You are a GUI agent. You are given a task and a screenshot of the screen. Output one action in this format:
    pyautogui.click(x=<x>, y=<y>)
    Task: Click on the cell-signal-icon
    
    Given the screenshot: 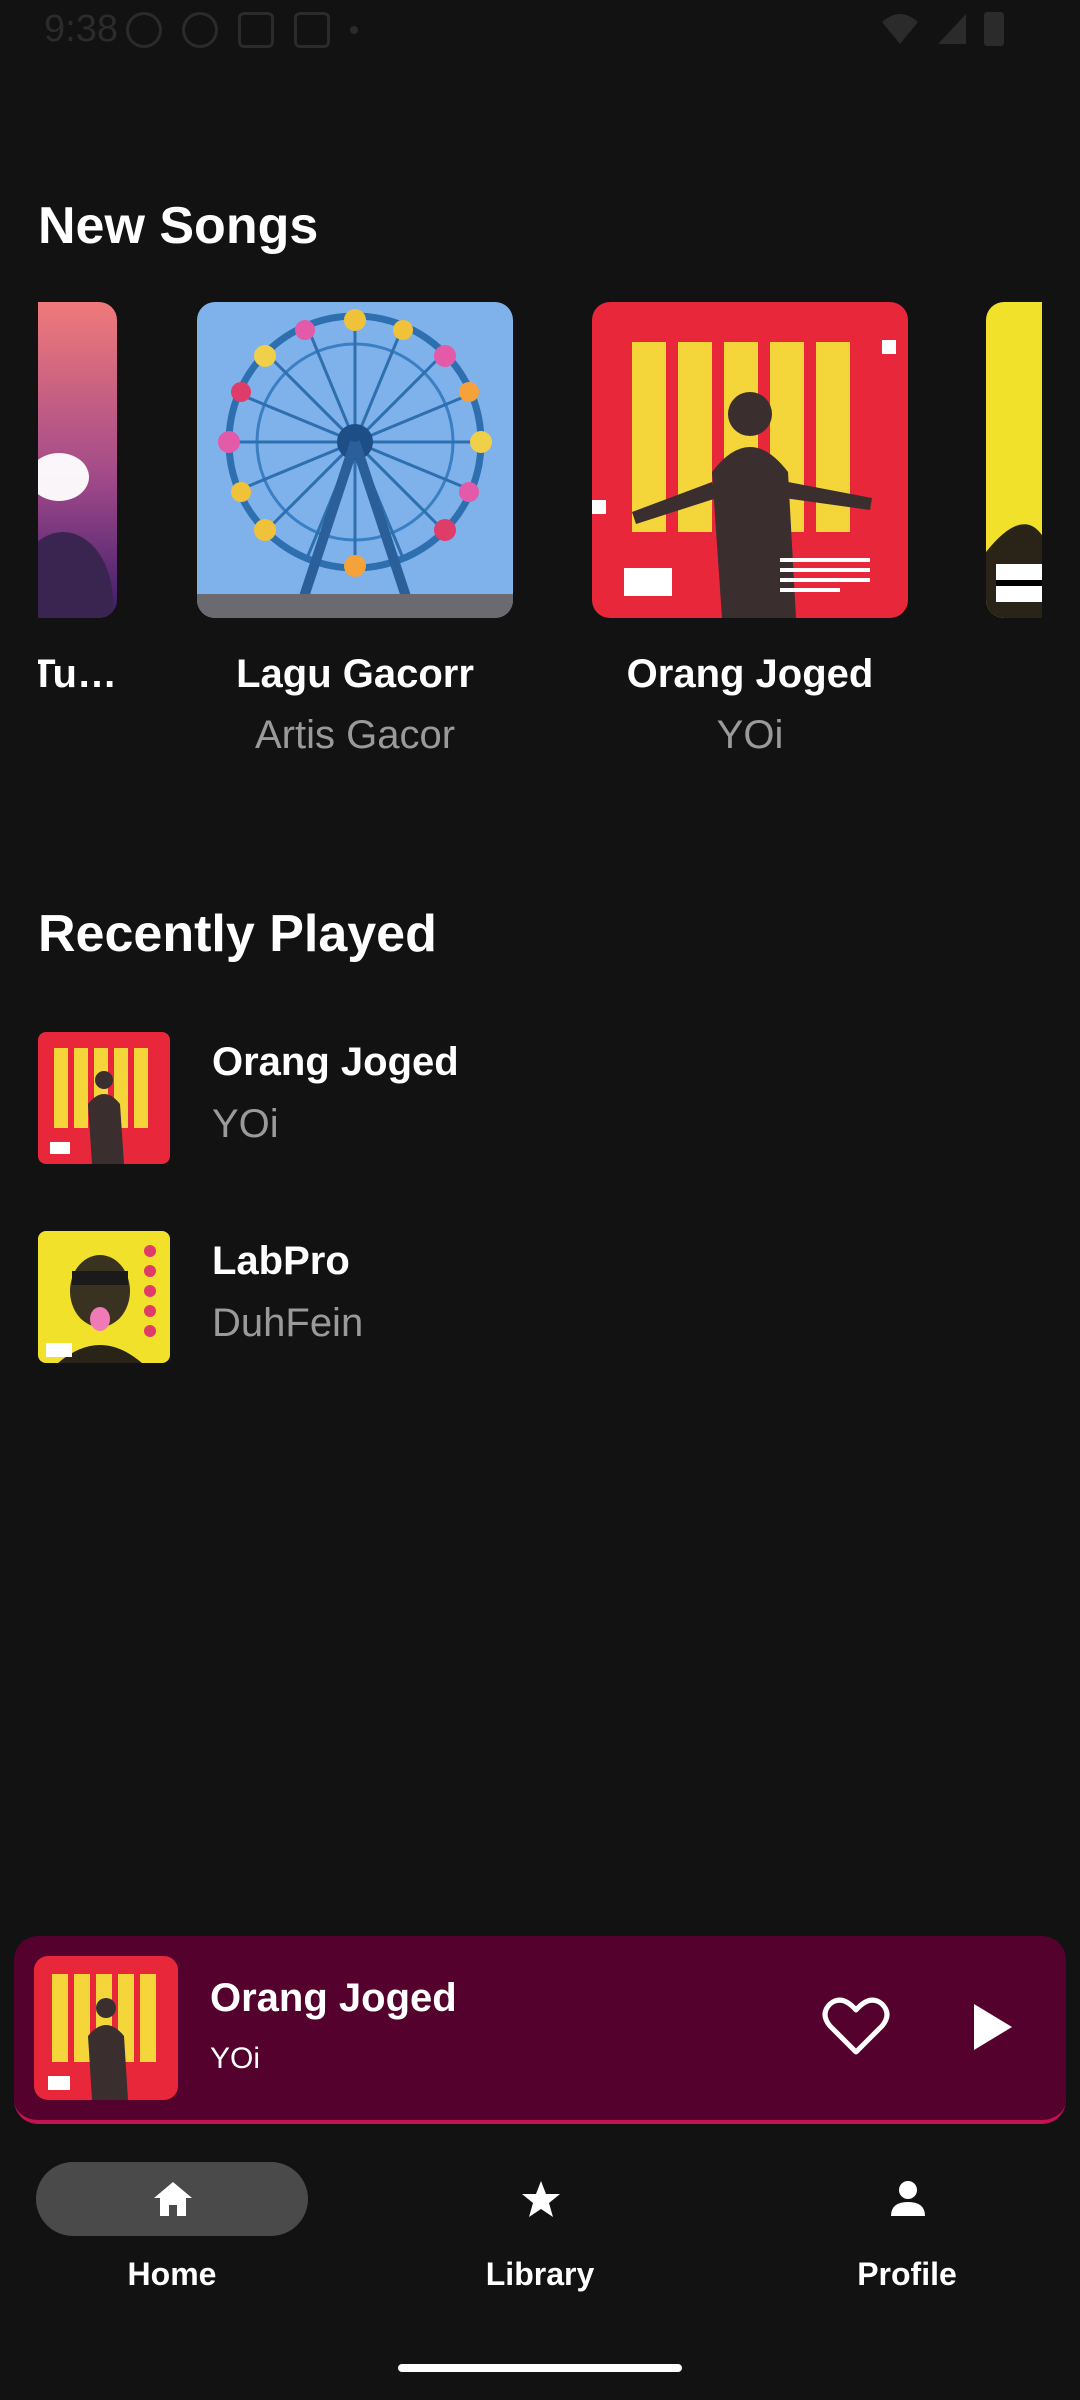 What is the action you would take?
    pyautogui.click(x=952, y=29)
    